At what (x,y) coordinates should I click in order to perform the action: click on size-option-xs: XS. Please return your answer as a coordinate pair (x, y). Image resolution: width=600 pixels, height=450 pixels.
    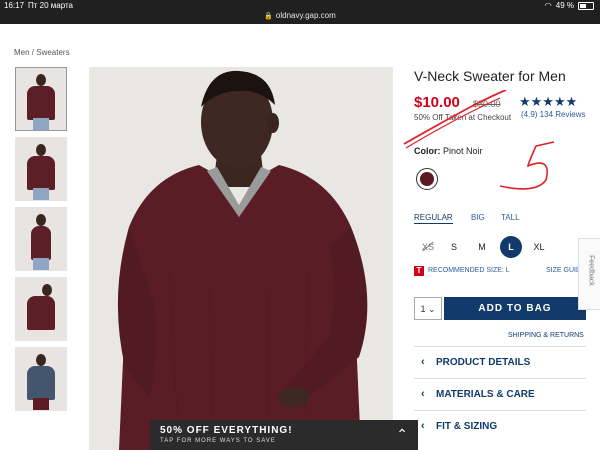
    Looking at the image, I should click on (428, 247).